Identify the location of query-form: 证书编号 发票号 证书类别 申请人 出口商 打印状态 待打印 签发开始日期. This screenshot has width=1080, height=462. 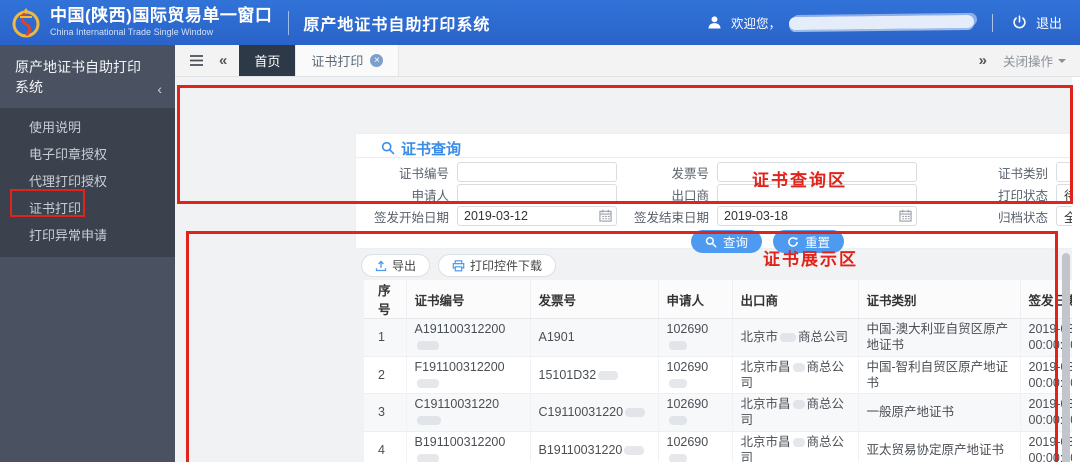
(718, 192).